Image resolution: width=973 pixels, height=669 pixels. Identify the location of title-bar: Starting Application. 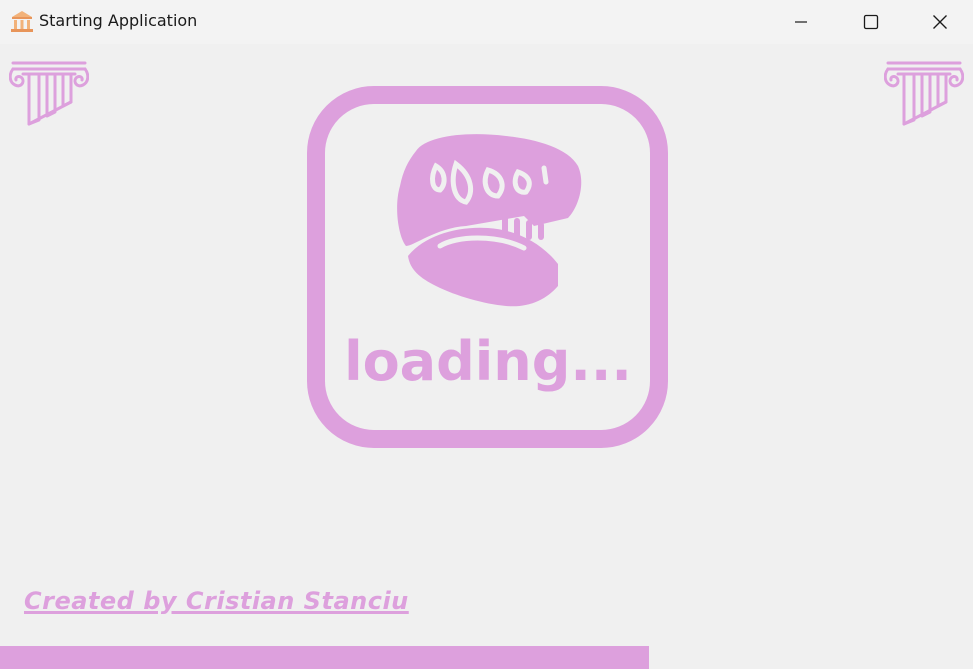
(486, 22).